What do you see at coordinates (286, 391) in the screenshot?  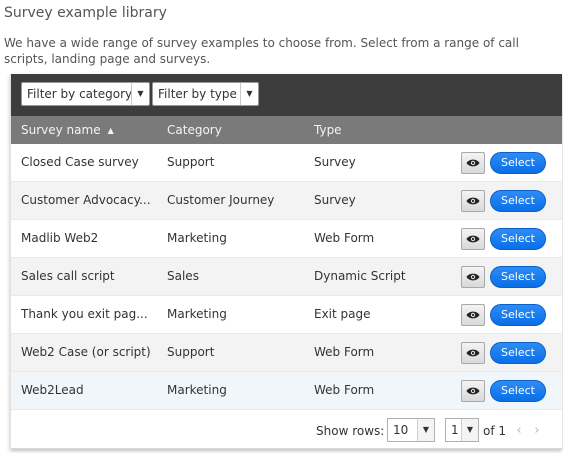 I see `table-row: Web2Lead Marketing Web Form Select` at bounding box center [286, 391].